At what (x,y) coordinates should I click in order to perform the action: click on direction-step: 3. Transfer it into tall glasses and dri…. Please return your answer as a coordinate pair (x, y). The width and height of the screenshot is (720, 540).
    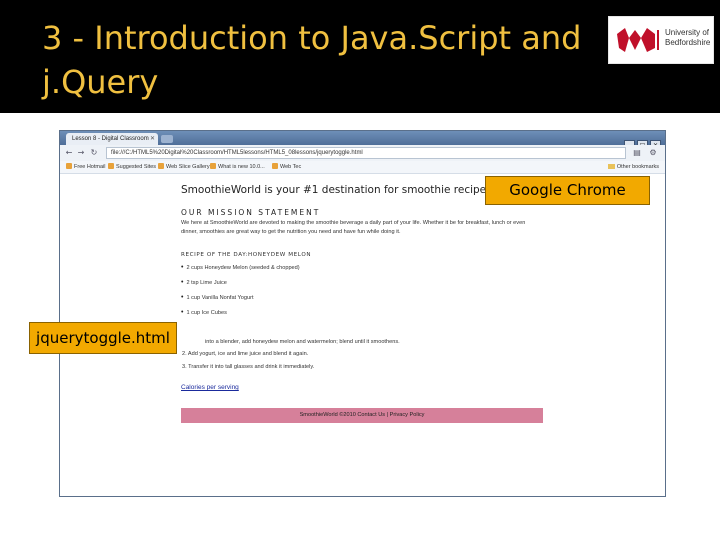
    Looking at the image, I should click on (248, 367).